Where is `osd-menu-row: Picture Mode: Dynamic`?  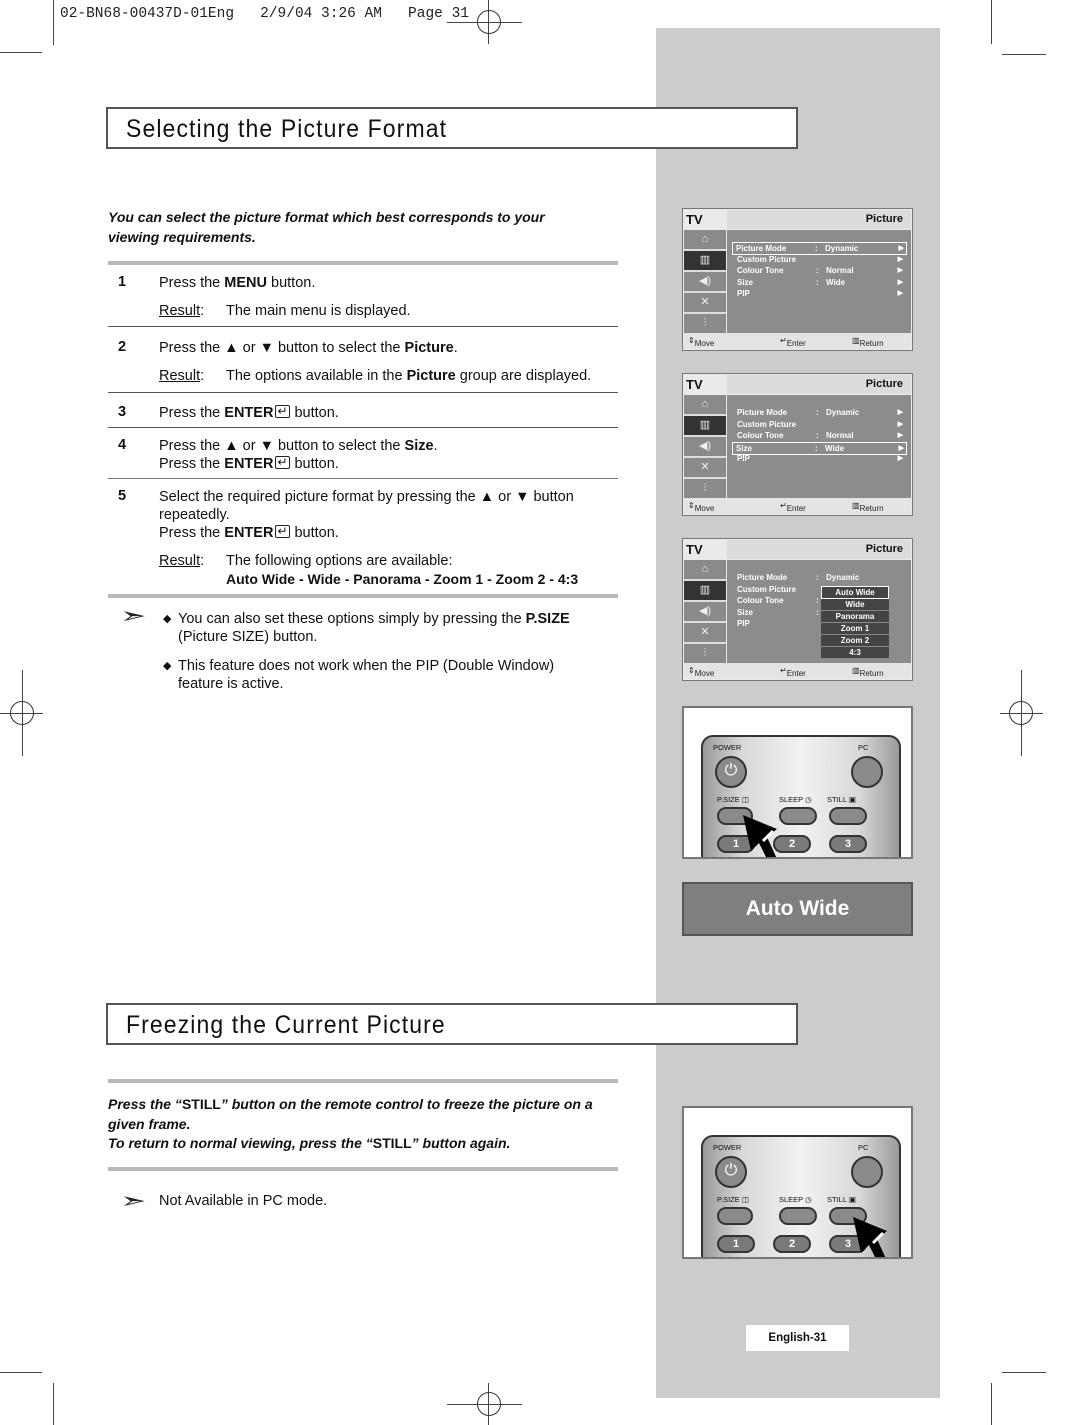
osd-menu-row: Picture Mode: Dynamic is located at coordinates (819, 577).